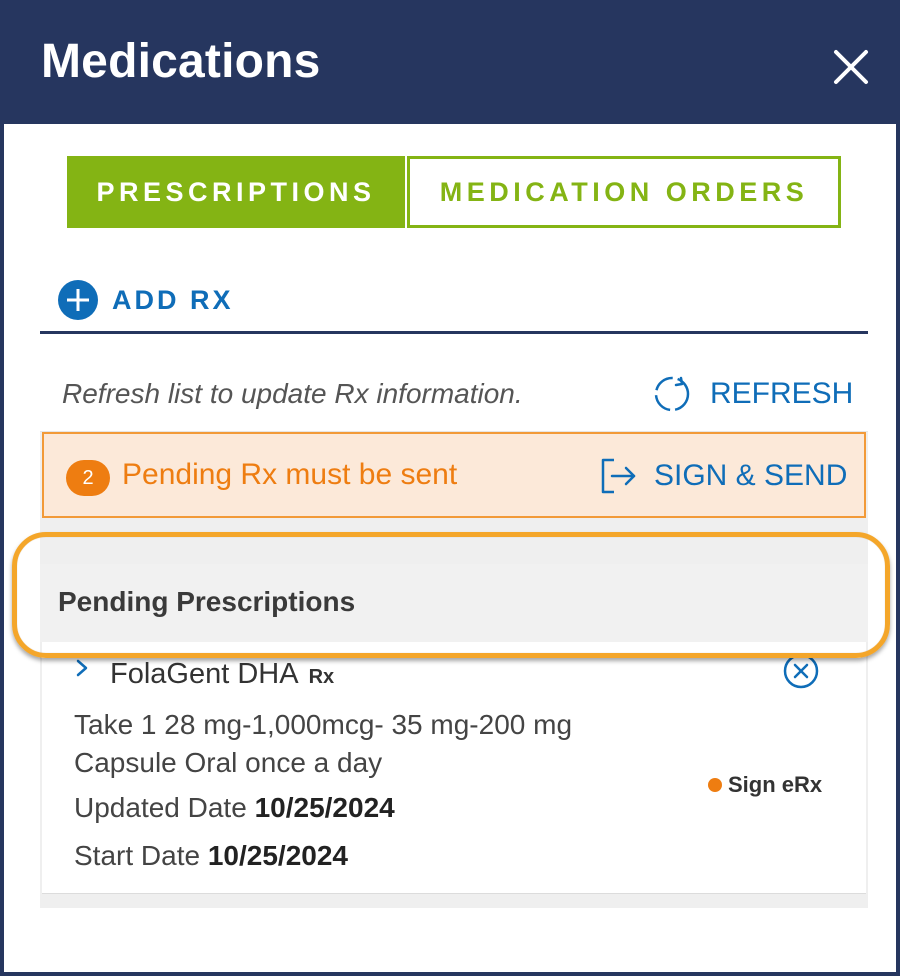 This screenshot has height=976, width=900. Describe the element at coordinates (324, 807) in the screenshot. I see `updated-date-value: 10/25/2024` at that location.